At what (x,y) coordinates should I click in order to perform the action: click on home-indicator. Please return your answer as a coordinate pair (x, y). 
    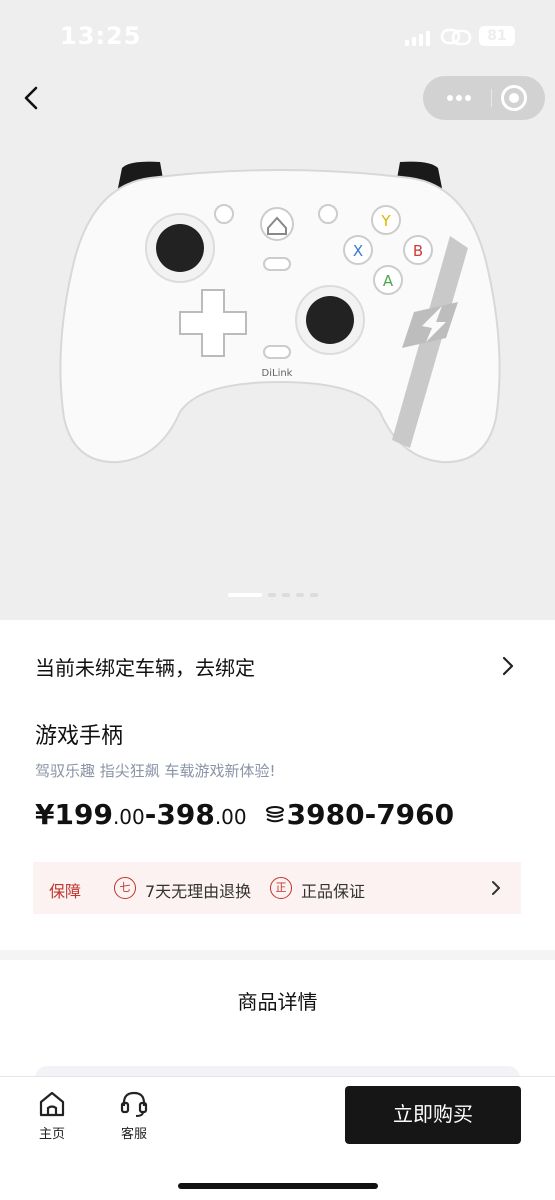
    Looking at the image, I should click on (278, 1186).